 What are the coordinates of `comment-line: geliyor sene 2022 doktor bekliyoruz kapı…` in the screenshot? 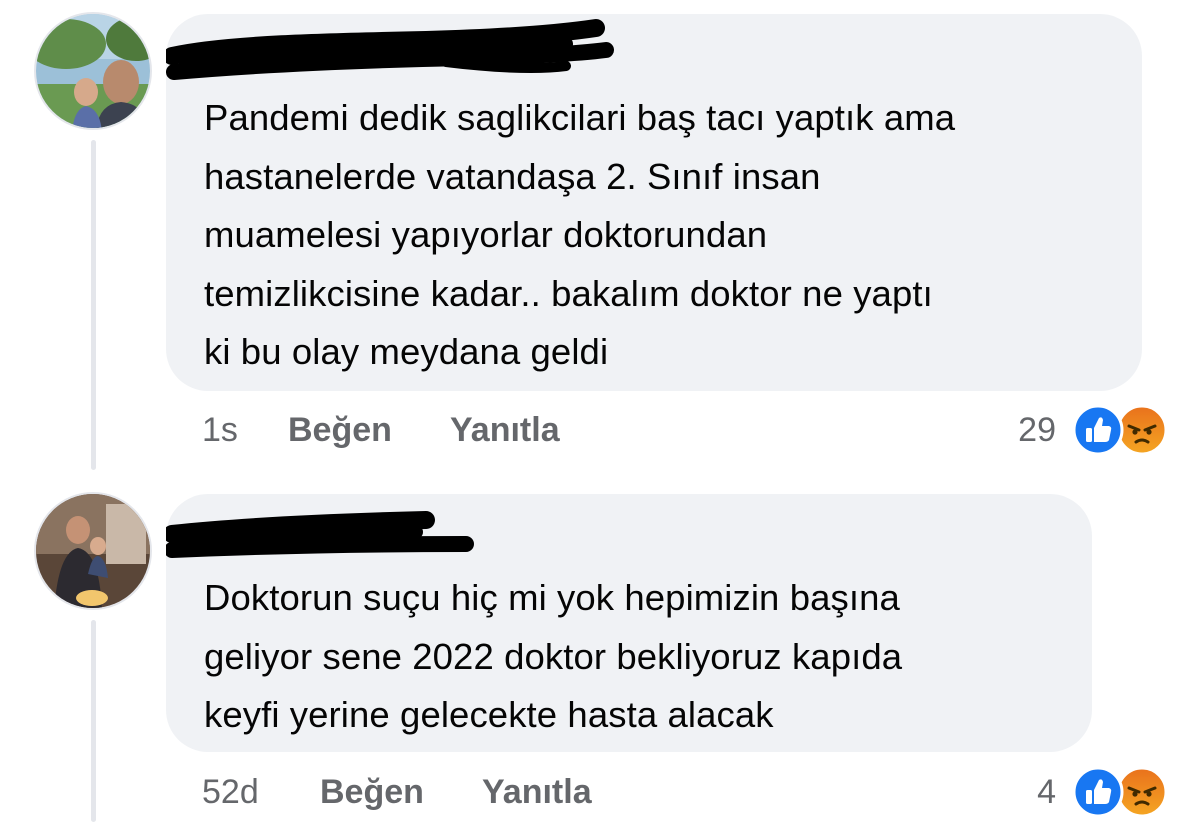 It's located at (553, 656).